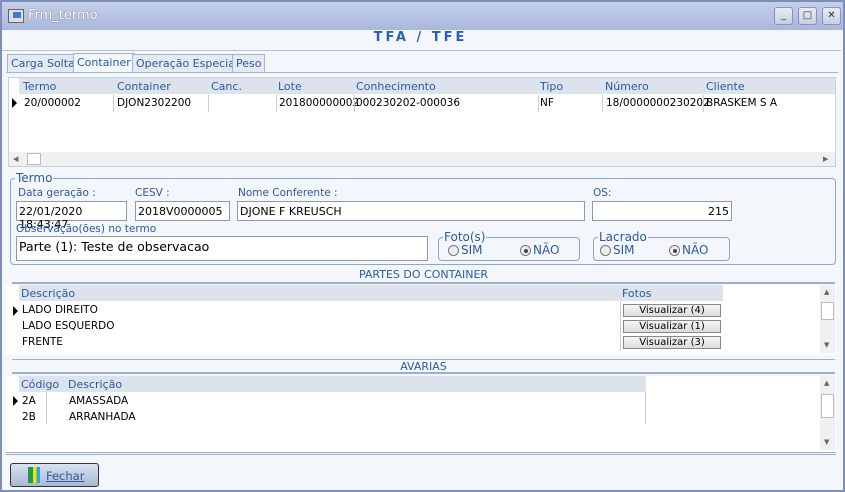 The width and height of the screenshot is (845, 492). What do you see at coordinates (525, 250) in the screenshot?
I see `fotos-nao-radio` at bounding box center [525, 250].